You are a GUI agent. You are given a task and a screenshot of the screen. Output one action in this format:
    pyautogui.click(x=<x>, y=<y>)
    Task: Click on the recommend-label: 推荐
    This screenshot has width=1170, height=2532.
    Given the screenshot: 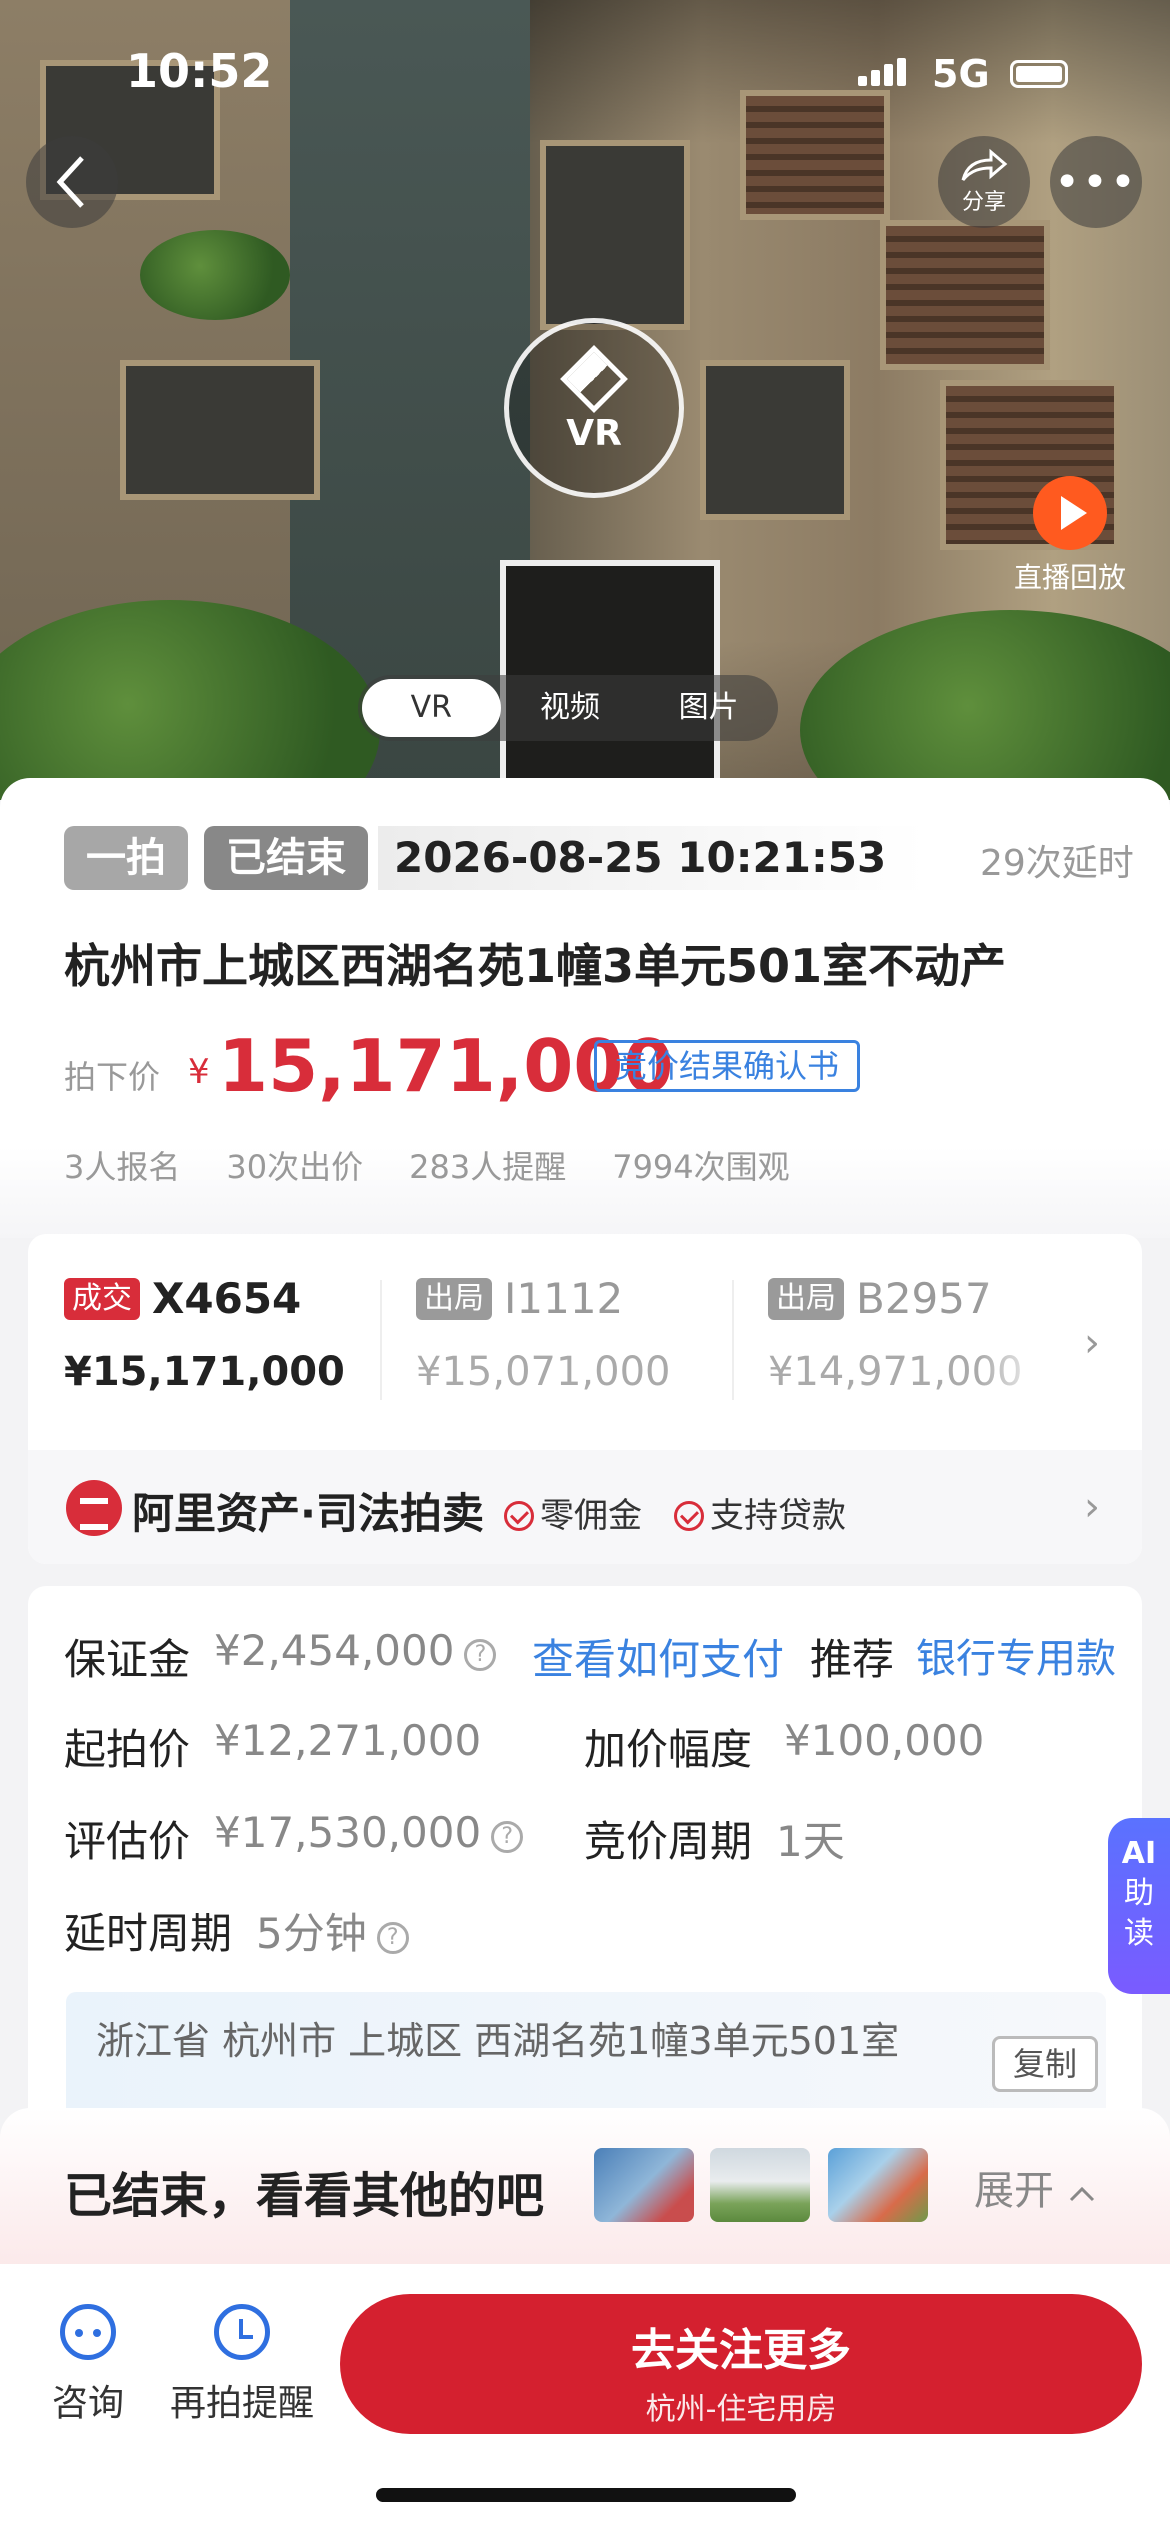 What is the action you would take?
    pyautogui.click(x=852, y=1659)
    